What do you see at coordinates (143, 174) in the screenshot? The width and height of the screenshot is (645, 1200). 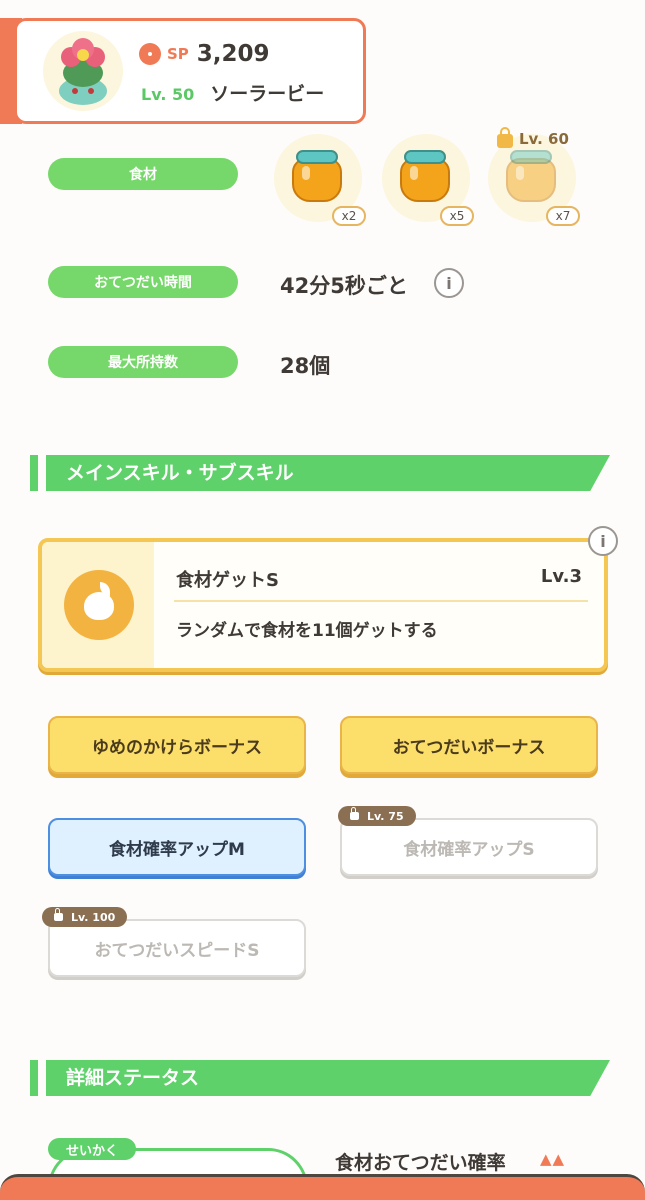 I see `ingredients-label: 食材` at bounding box center [143, 174].